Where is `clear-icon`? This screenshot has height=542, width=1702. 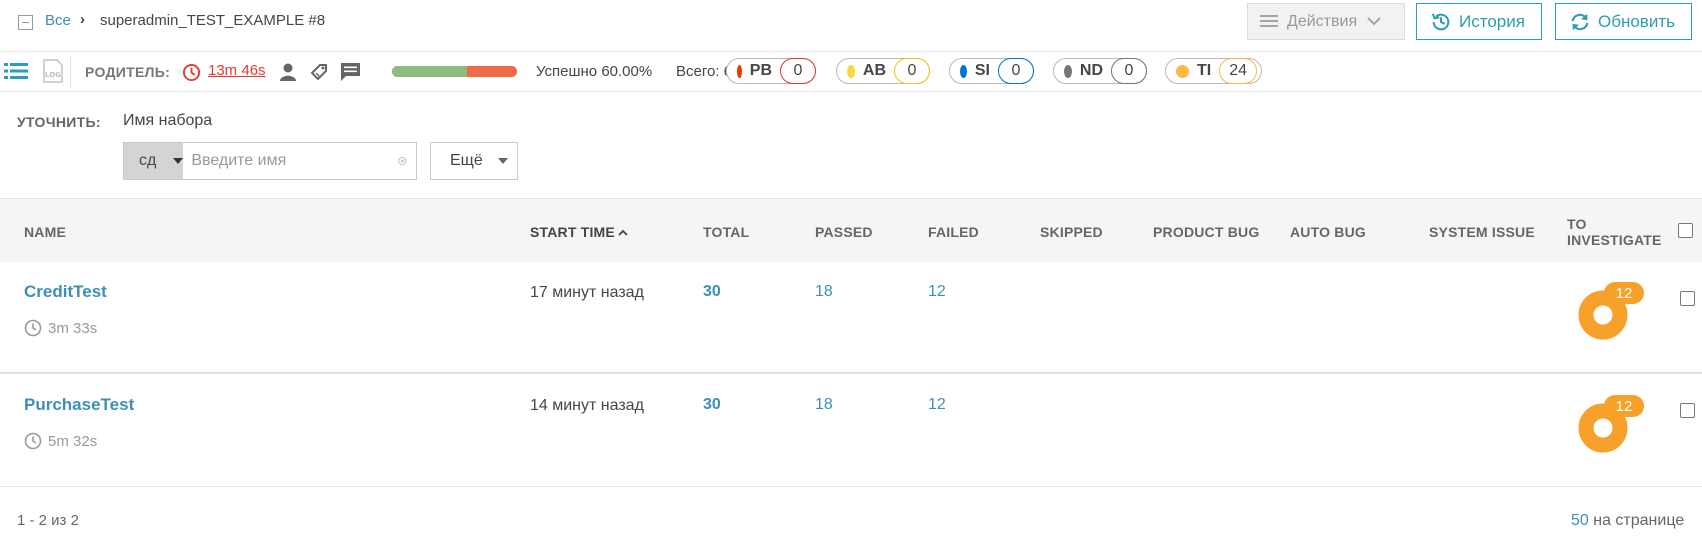
clear-icon is located at coordinates (402, 161).